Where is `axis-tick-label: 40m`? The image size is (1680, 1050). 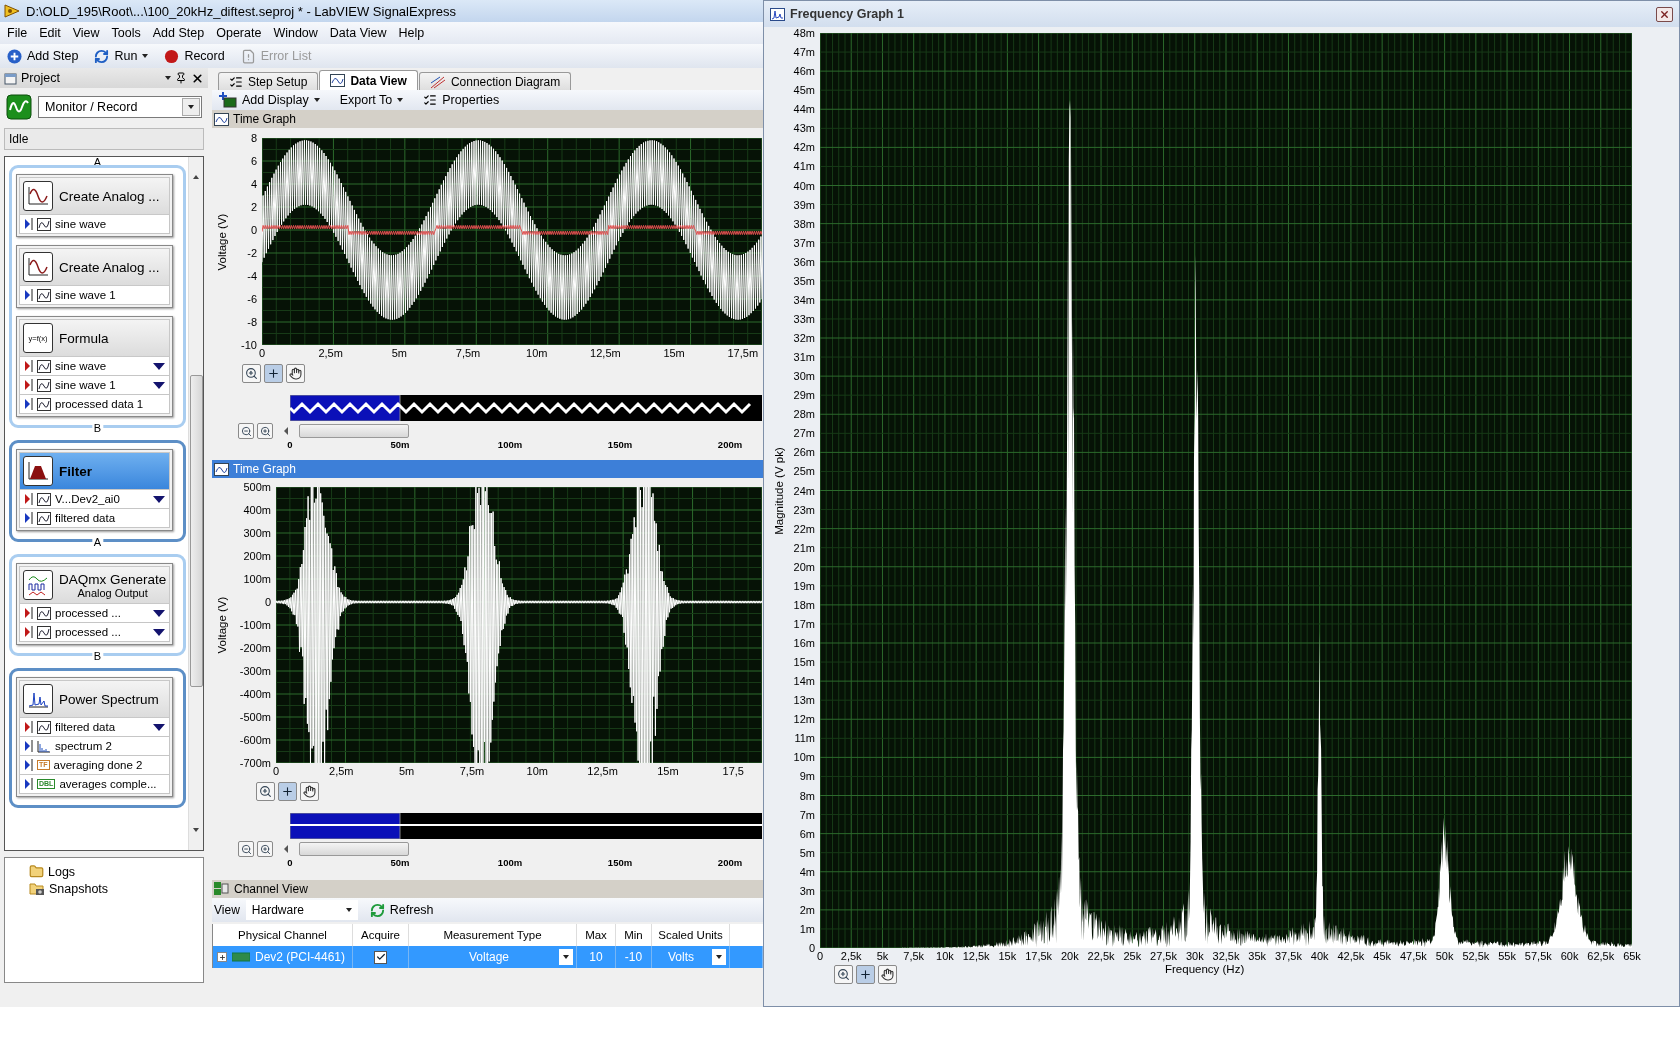
axis-tick-label: 40m is located at coordinates (804, 185).